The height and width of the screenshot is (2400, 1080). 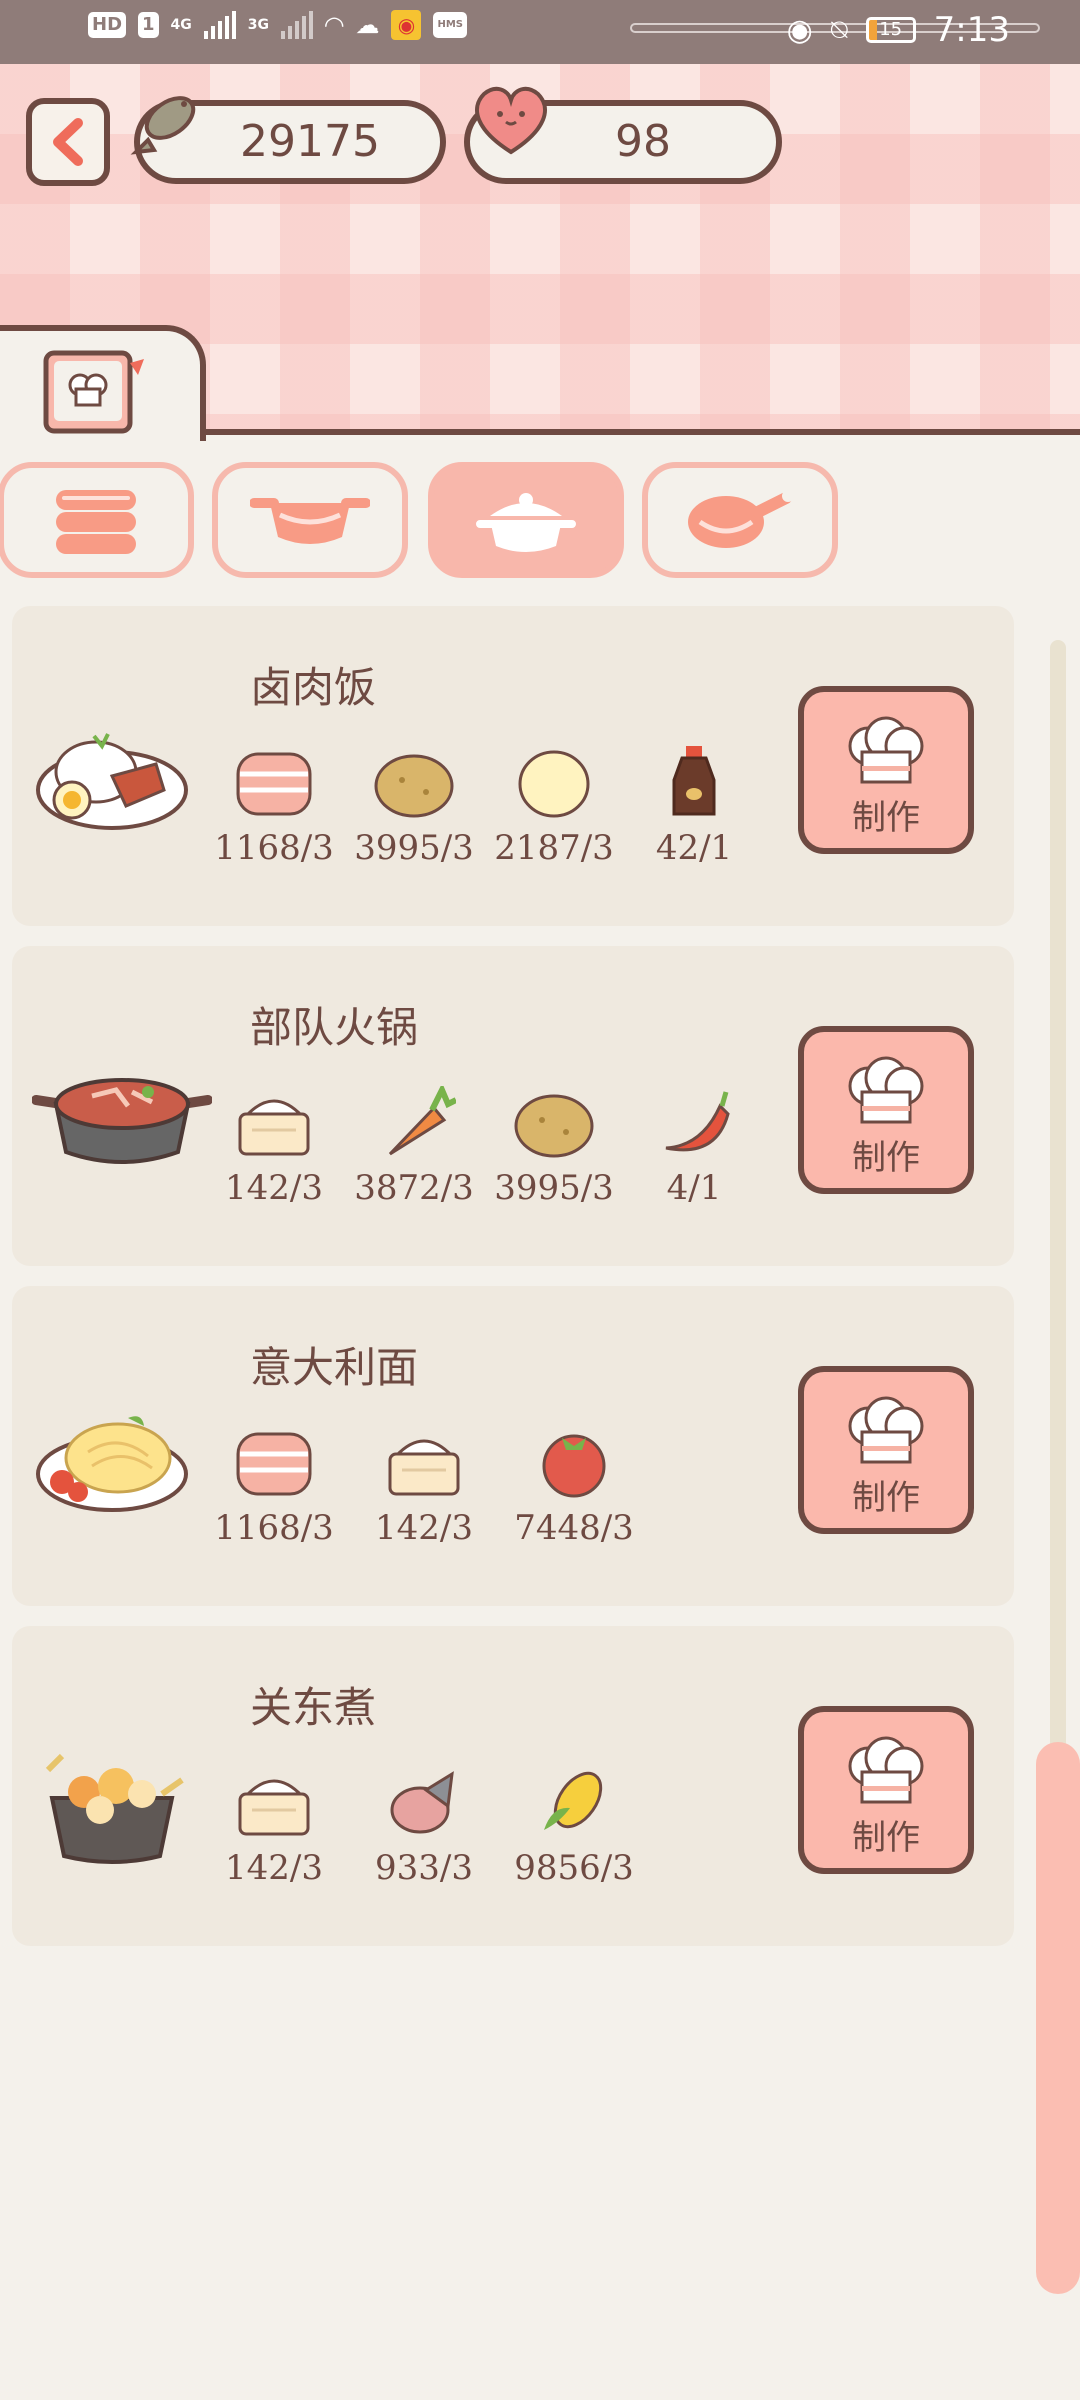 I want to click on heart-icon, so click(x=511, y=120).